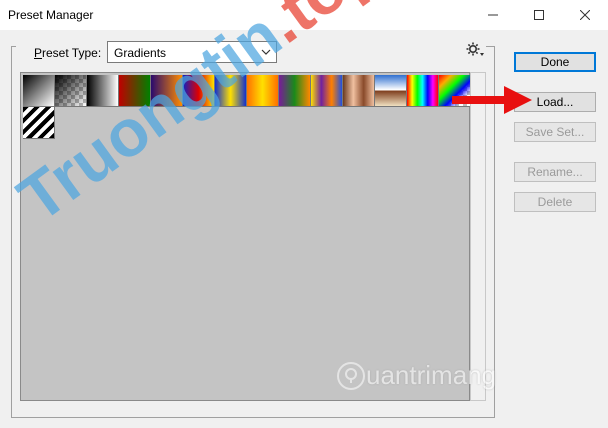  I want to click on maximize-button, so click(539, 15).